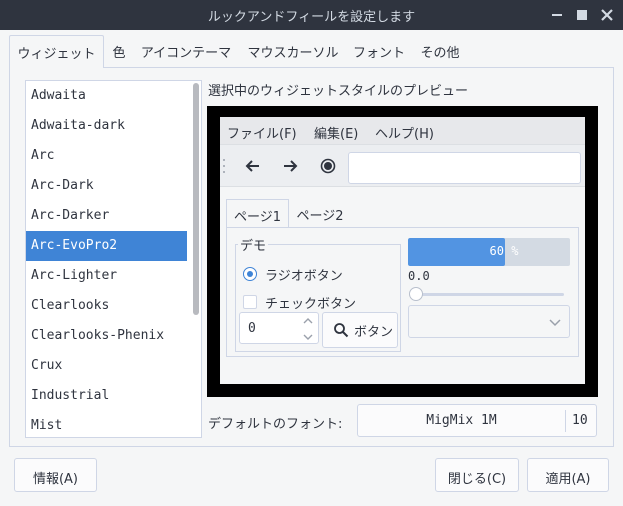  Describe the element at coordinates (290, 166) in the screenshot. I see `forward-arrow-icon` at that location.